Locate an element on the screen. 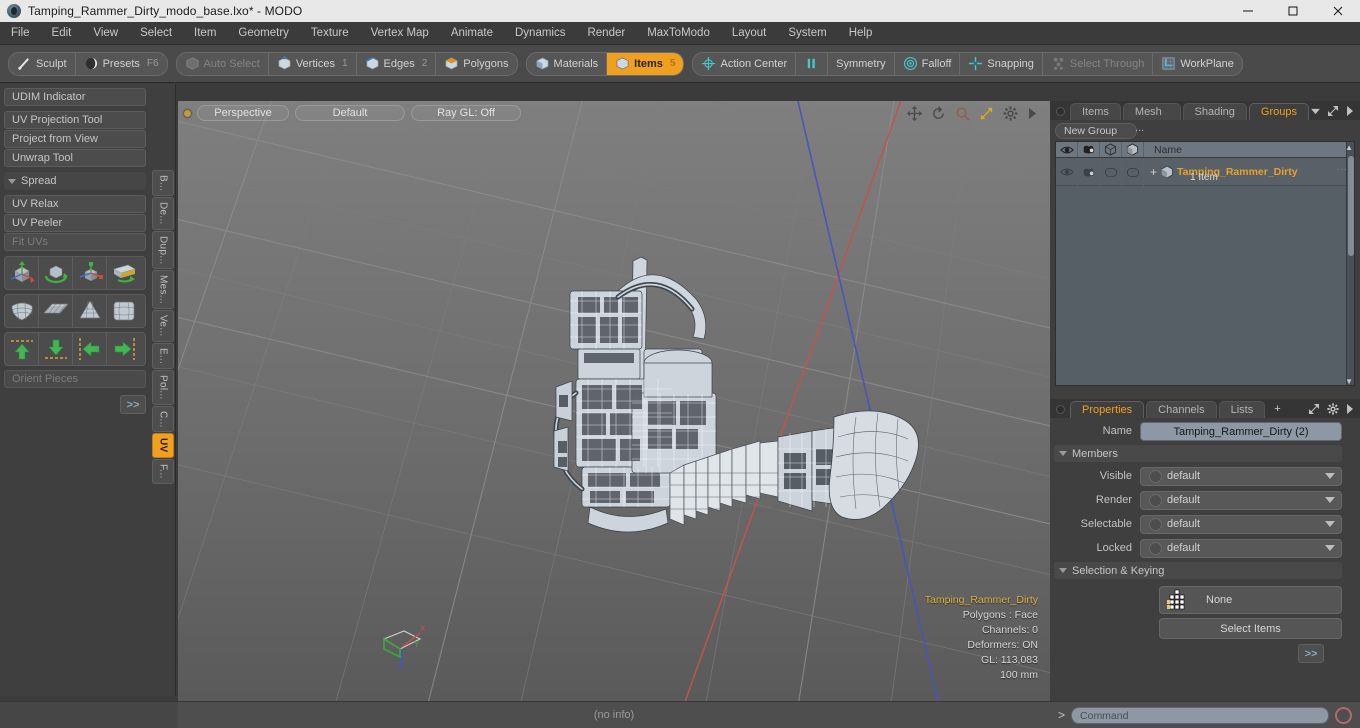 The height and width of the screenshot is (728, 1360). action-center-button: Action Center is located at coordinates (745, 63).